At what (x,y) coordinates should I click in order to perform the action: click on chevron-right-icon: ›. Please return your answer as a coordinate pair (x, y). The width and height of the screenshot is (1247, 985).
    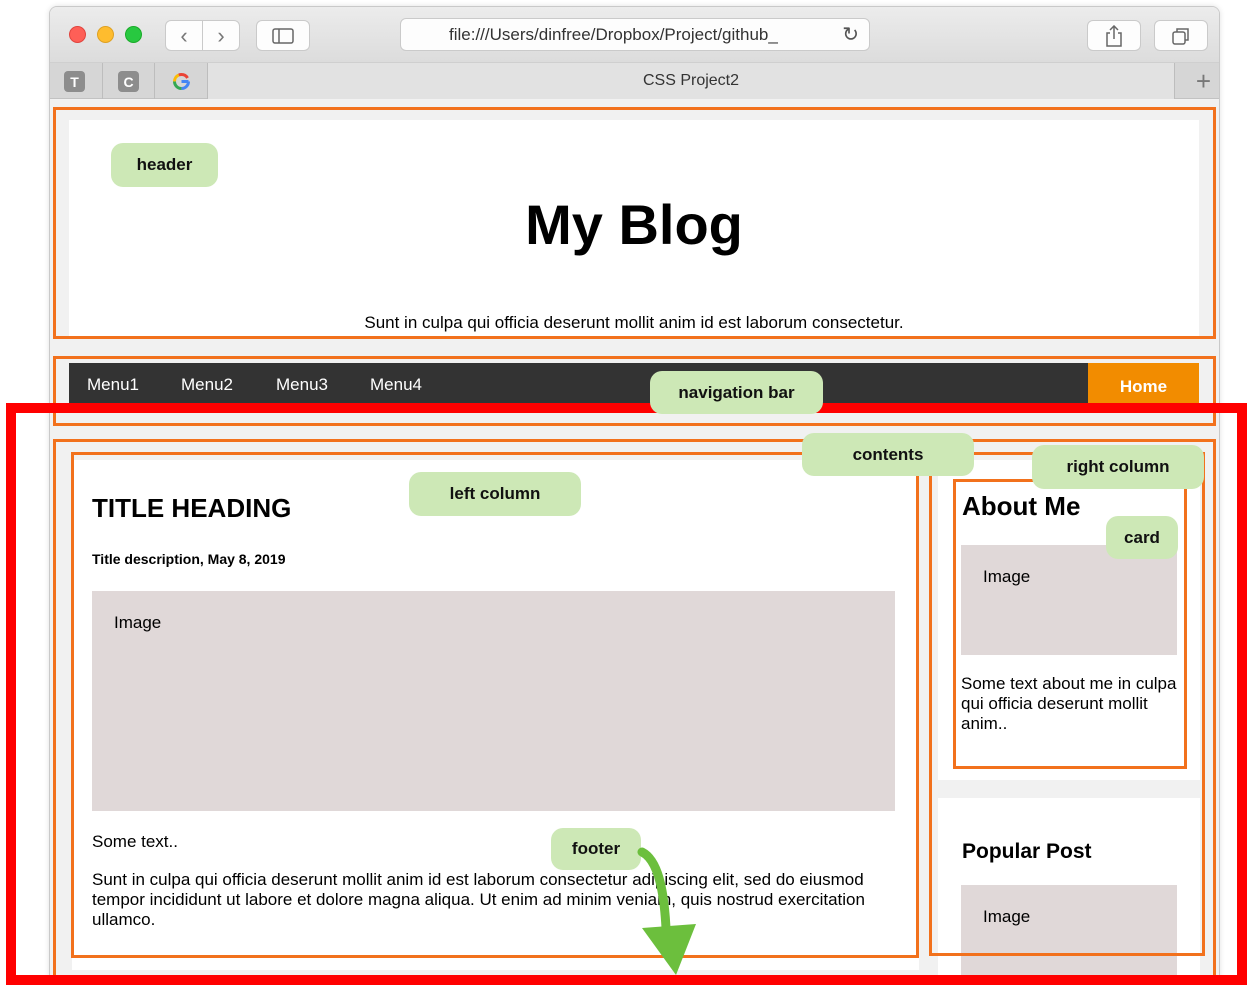
    Looking at the image, I should click on (221, 35).